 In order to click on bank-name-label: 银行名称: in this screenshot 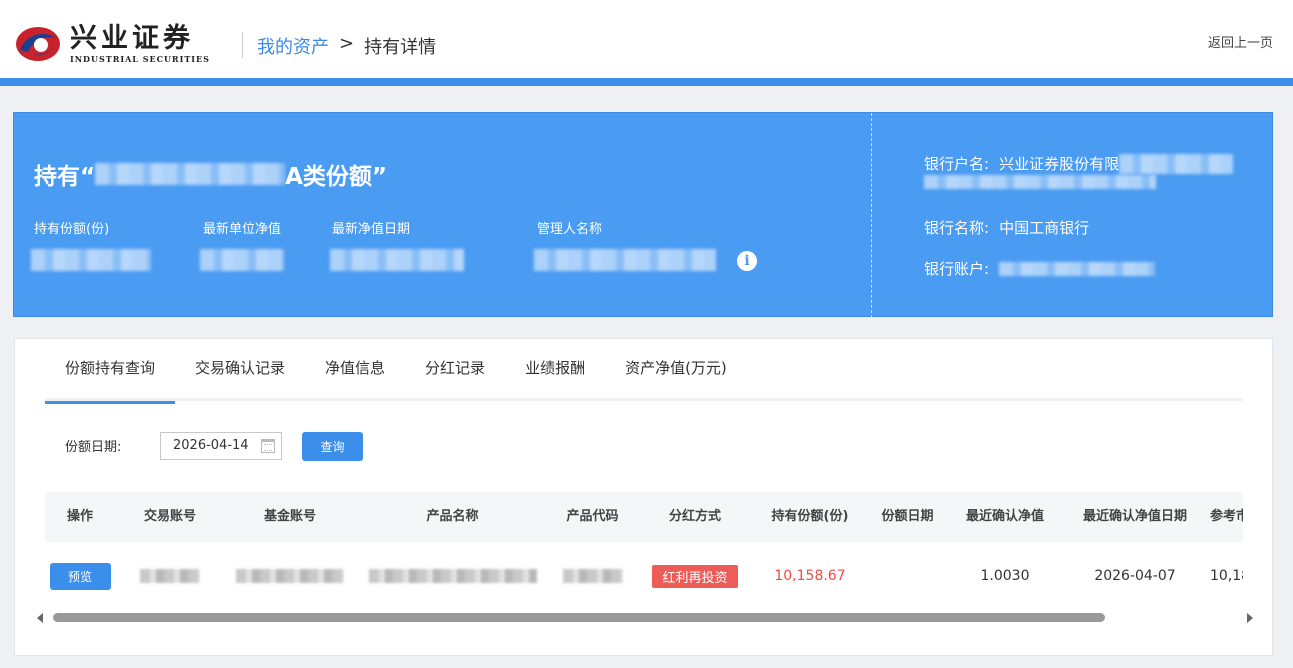, I will do `click(957, 228)`.